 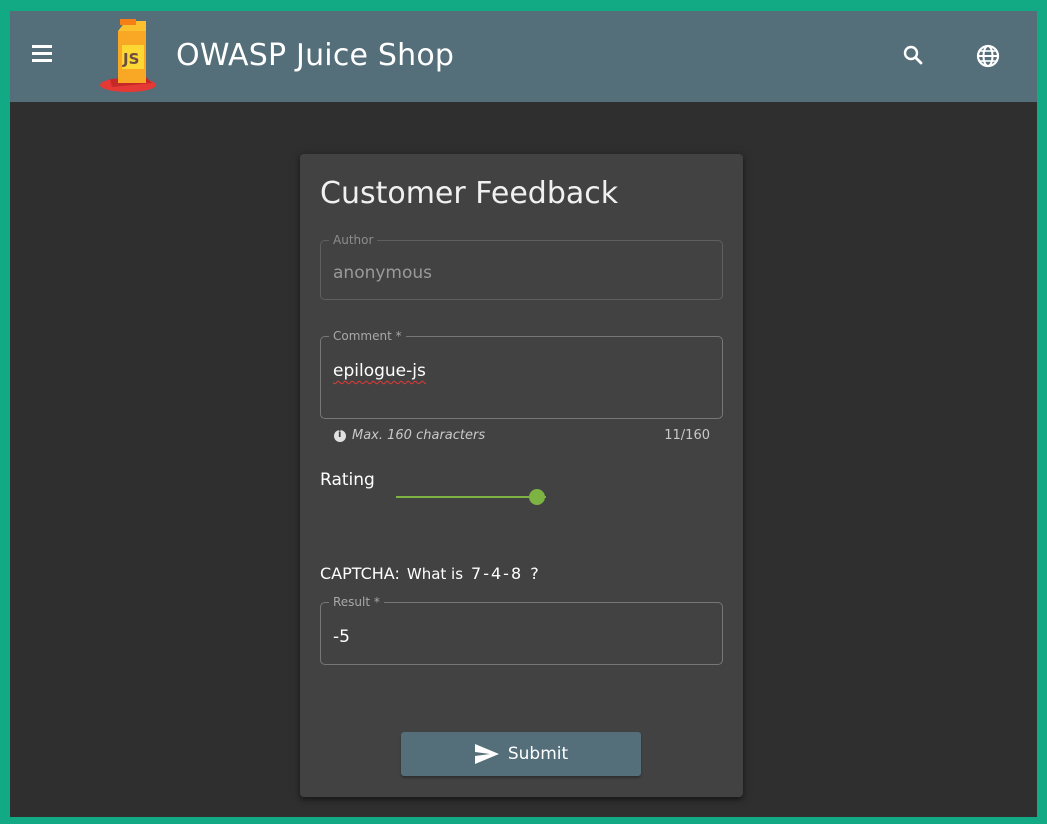 What do you see at coordinates (522, 435) in the screenshot?
I see `comment-hint-row: Max. 160 characters 11/160` at bounding box center [522, 435].